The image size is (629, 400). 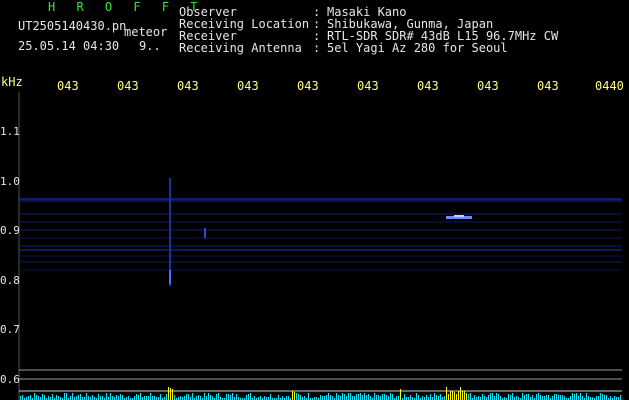 What do you see at coordinates (72, 26) in the screenshot?
I see `file-name: UT2505140430.pn` at bounding box center [72, 26].